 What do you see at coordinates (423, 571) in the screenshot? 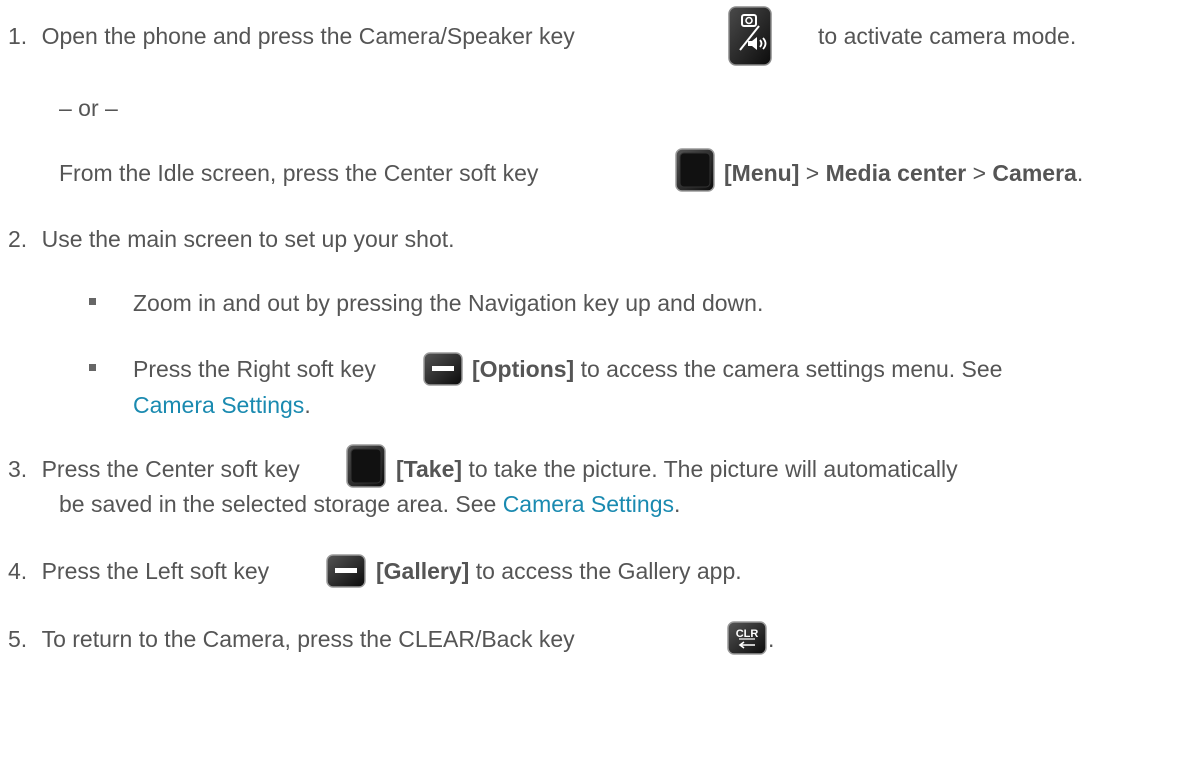
I see `gallery-label: [Gallery]` at bounding box center [423, 571].